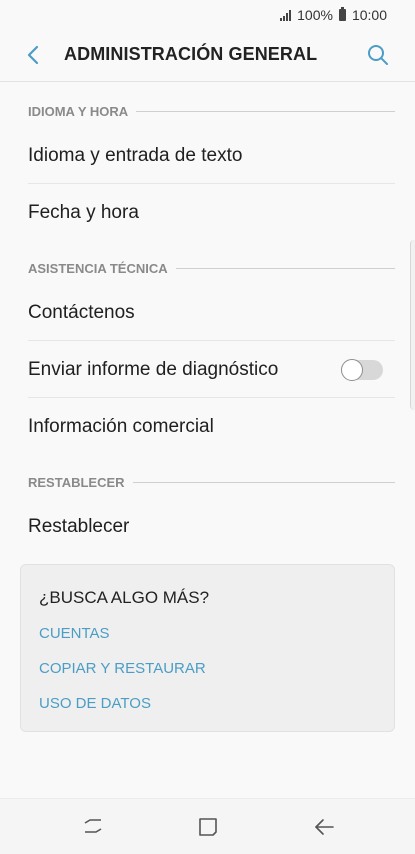 The height and width of the screenshot is (854, 415). What do you see at coordinates (153, 369) in the screenshot?
I see `list-item-label: Enviar informe de diagnóstico` at bounding box center [153, 369].